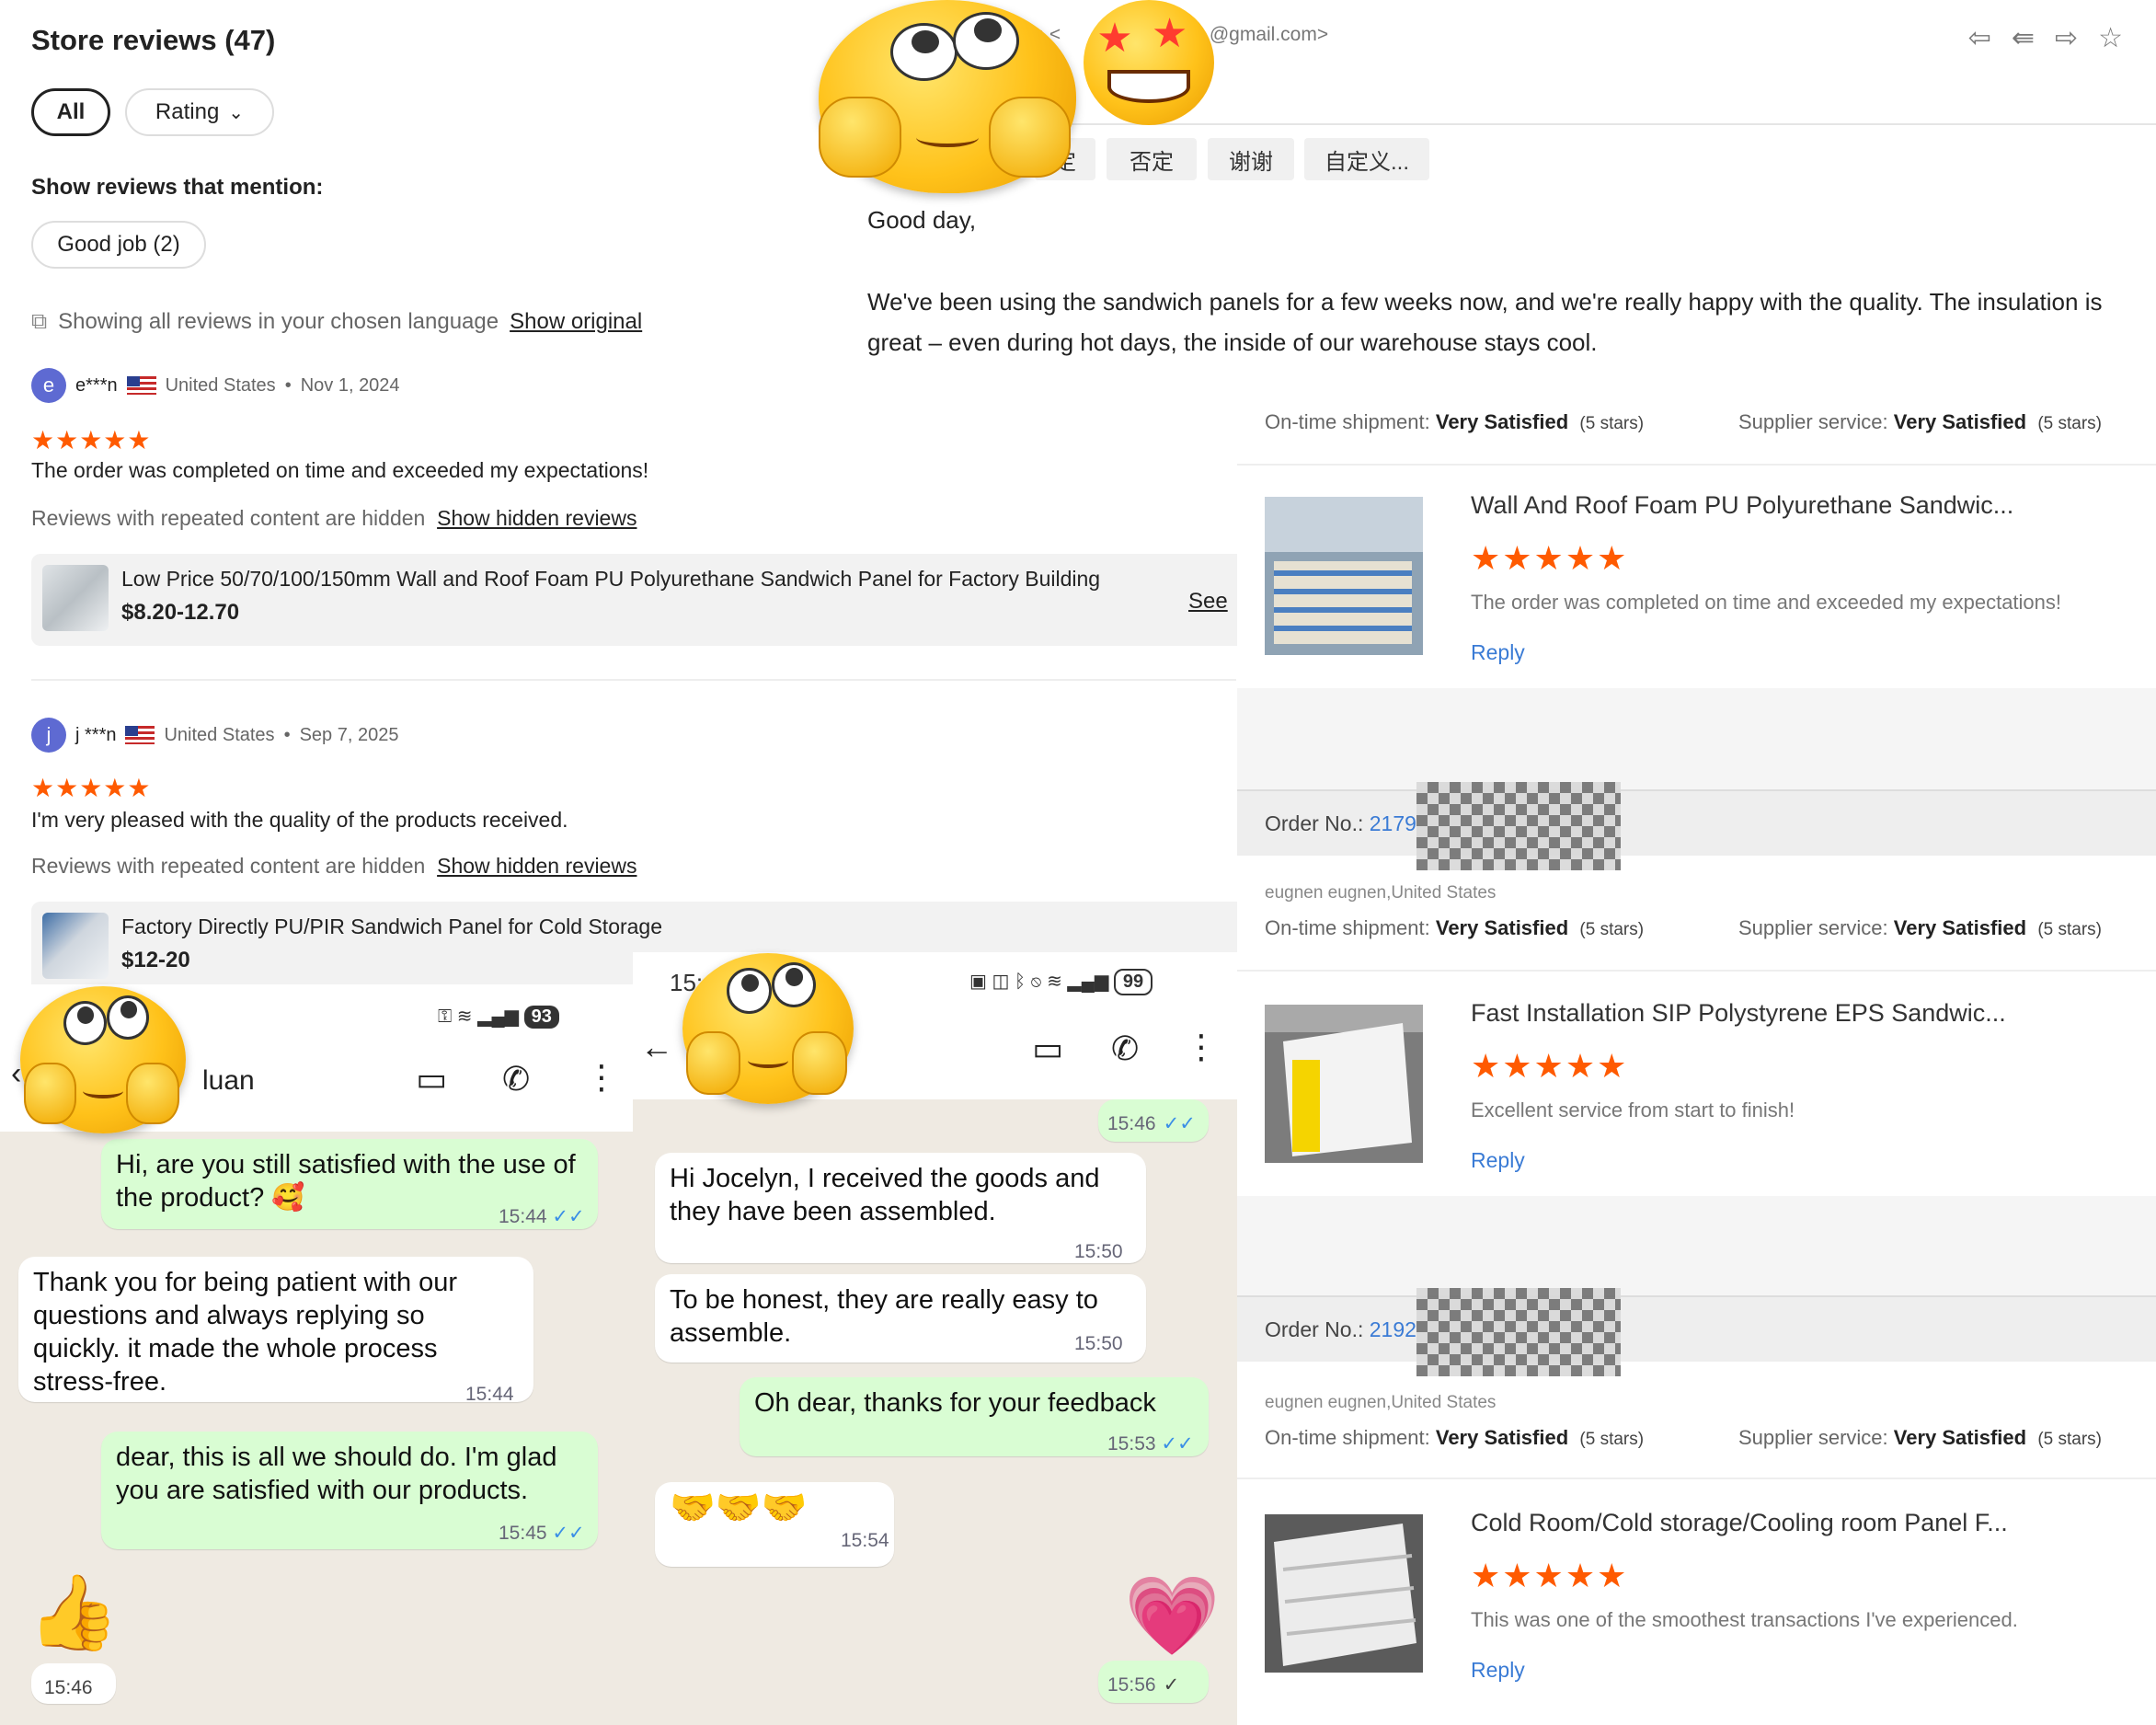 Image resolution: width=2156 pixels, height=1725 pixels. What do you see at coordinates (656, 1047) in the screenshot?
I see `back-arrow-icon: ←` at bounding box center [656, 1047].